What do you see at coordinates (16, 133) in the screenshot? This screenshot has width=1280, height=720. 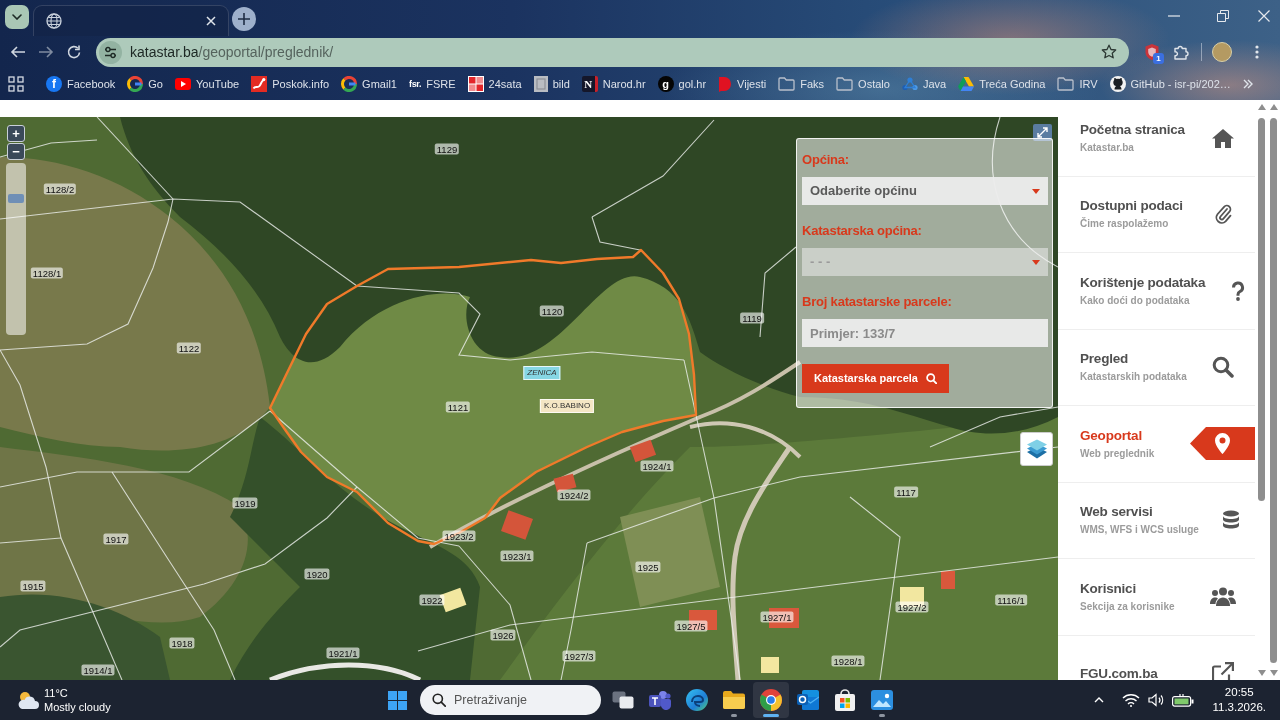 I see `zoom-in-button: +` at bounding box center [16, 133].